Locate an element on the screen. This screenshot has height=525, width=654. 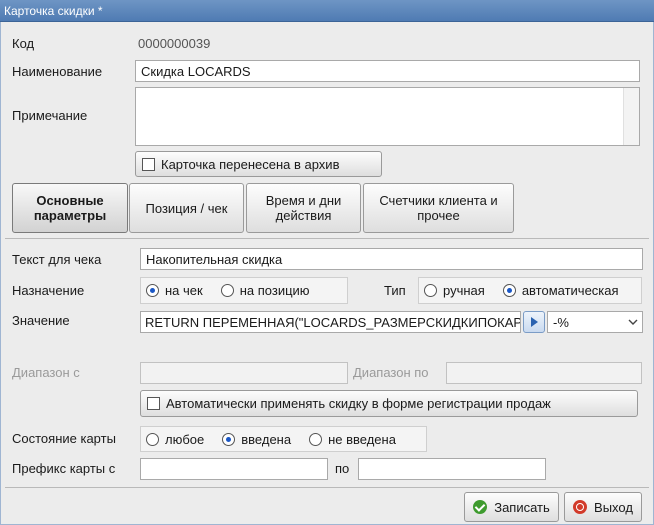
receipt-text-input: Накопительная скидка is located at coordinates (391, 259).